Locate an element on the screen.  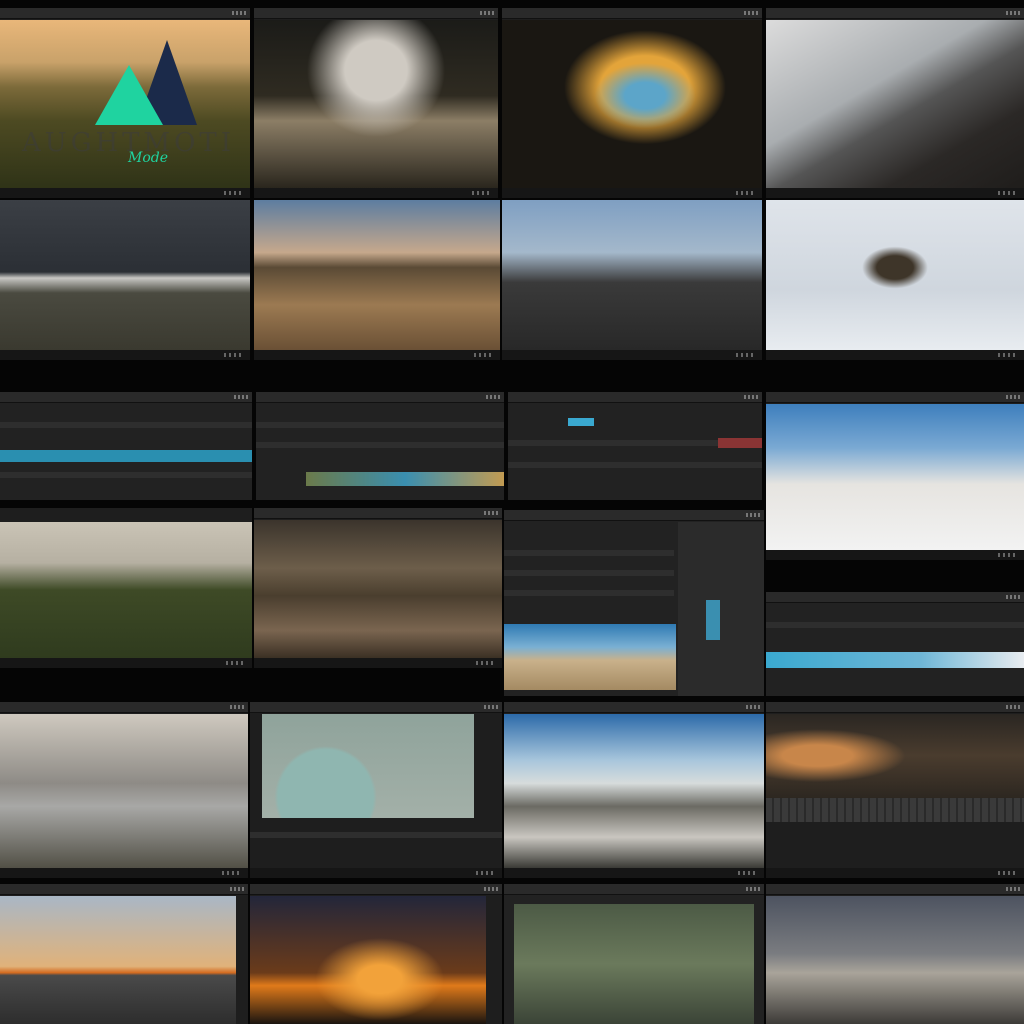
logo-subtitle: Mode is located at coordinates (148, 158).